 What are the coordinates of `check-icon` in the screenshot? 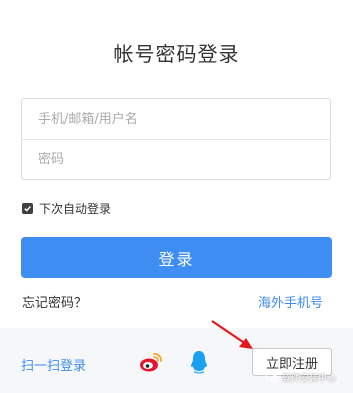 It's located at (27, 209).